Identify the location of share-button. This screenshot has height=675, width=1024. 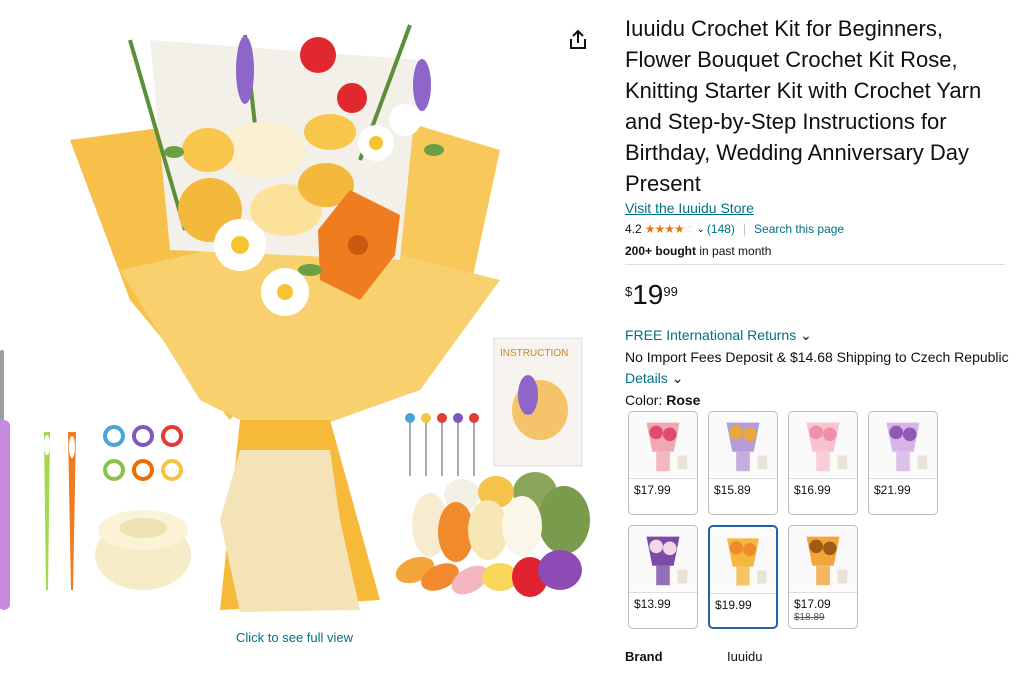
(578, 40).